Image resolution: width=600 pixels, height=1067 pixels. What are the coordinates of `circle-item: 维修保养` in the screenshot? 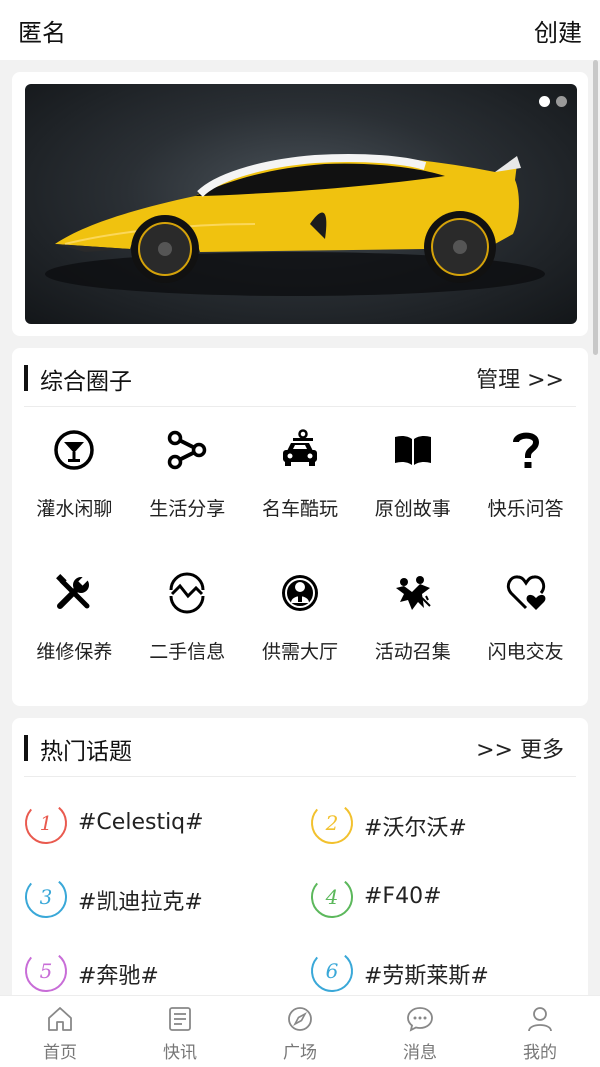 It's located at (74, 634).